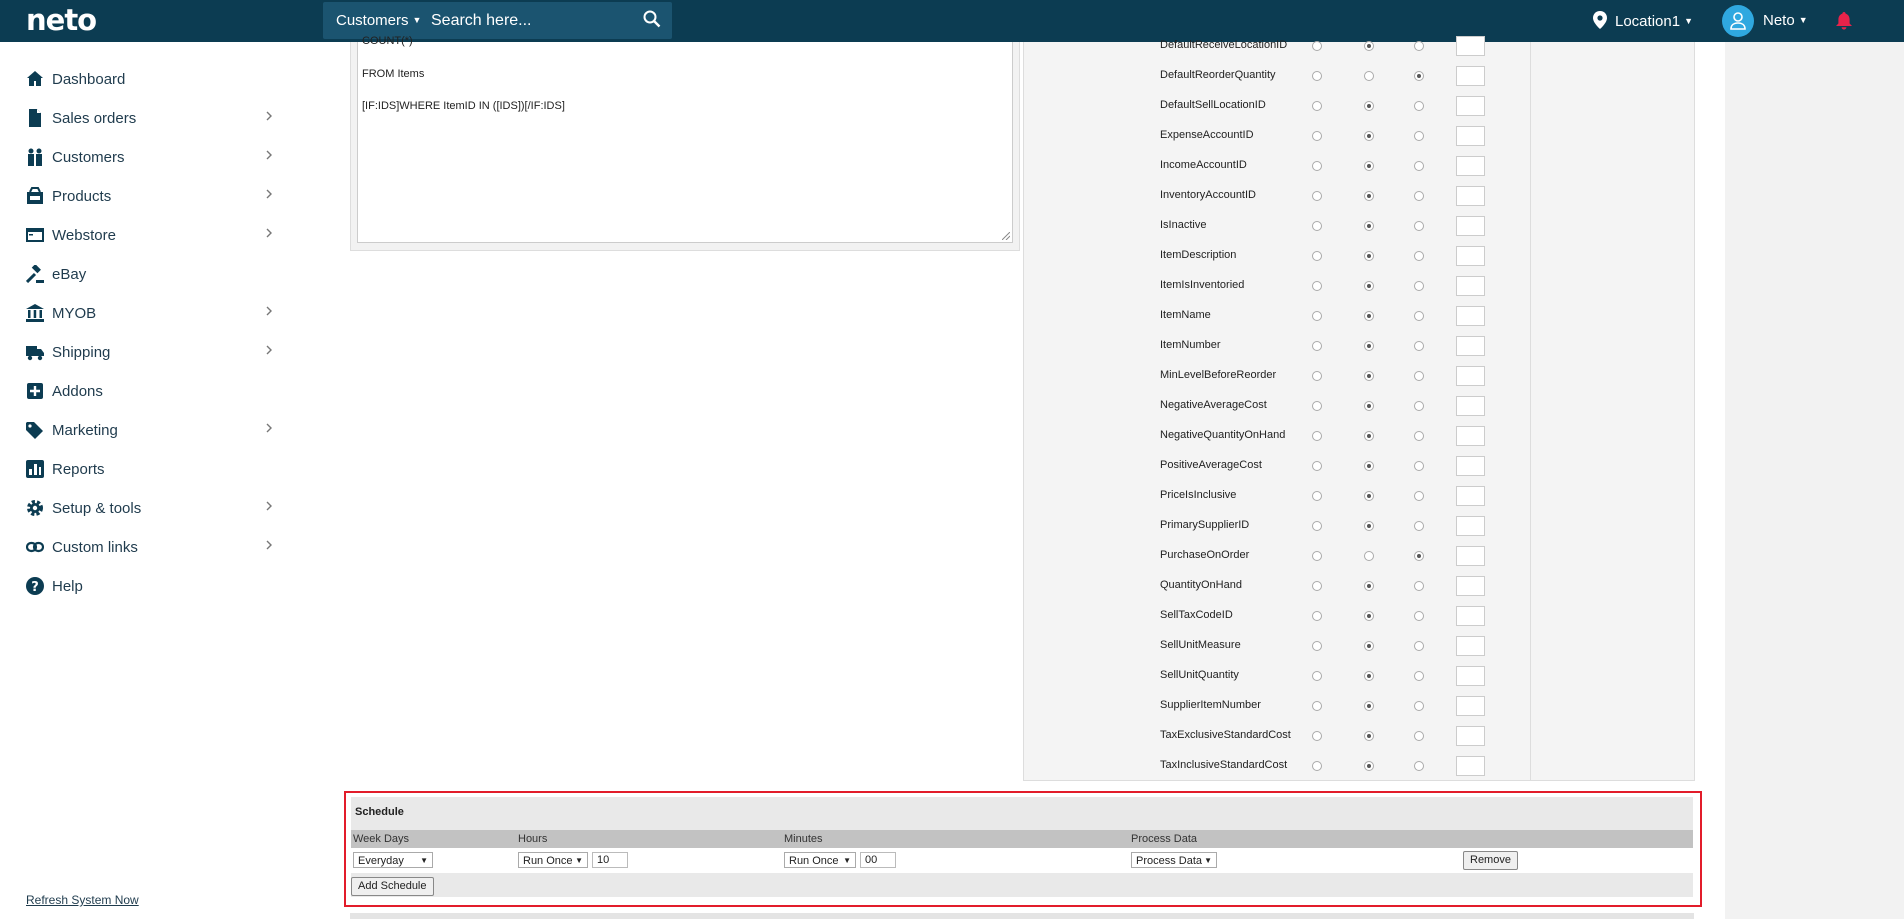 The height and width of the screenshot is (919, 1904). I want to click on sidebar-item-ebay: eBay, so click(149, 274).